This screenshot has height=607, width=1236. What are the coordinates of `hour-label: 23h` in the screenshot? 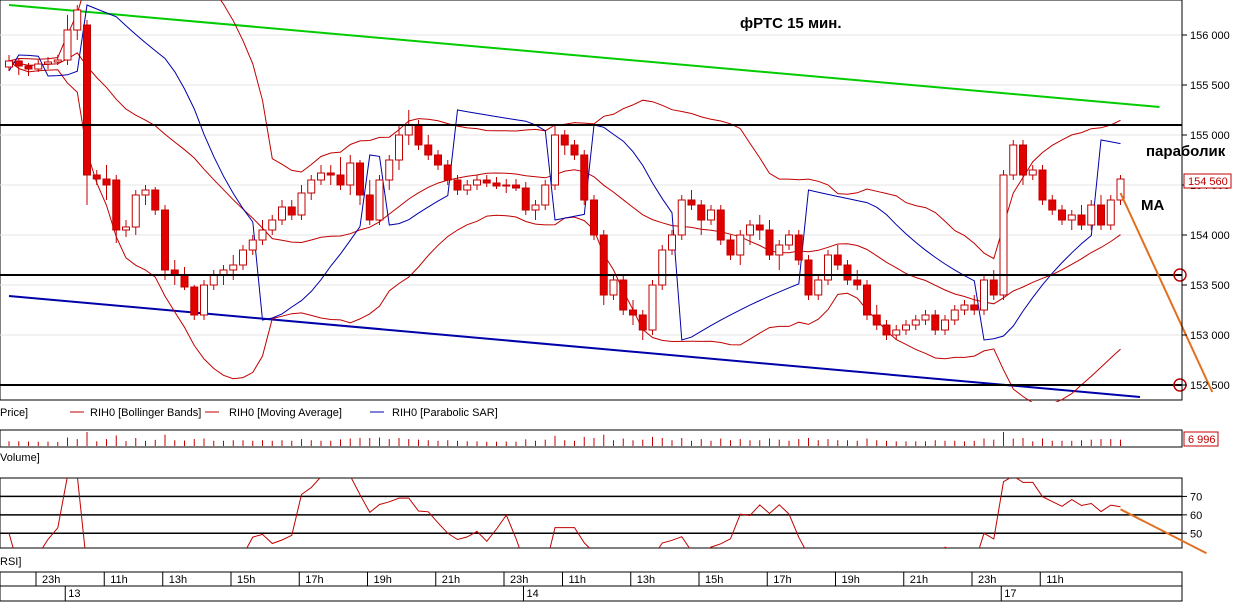 It's located at (987, 580).